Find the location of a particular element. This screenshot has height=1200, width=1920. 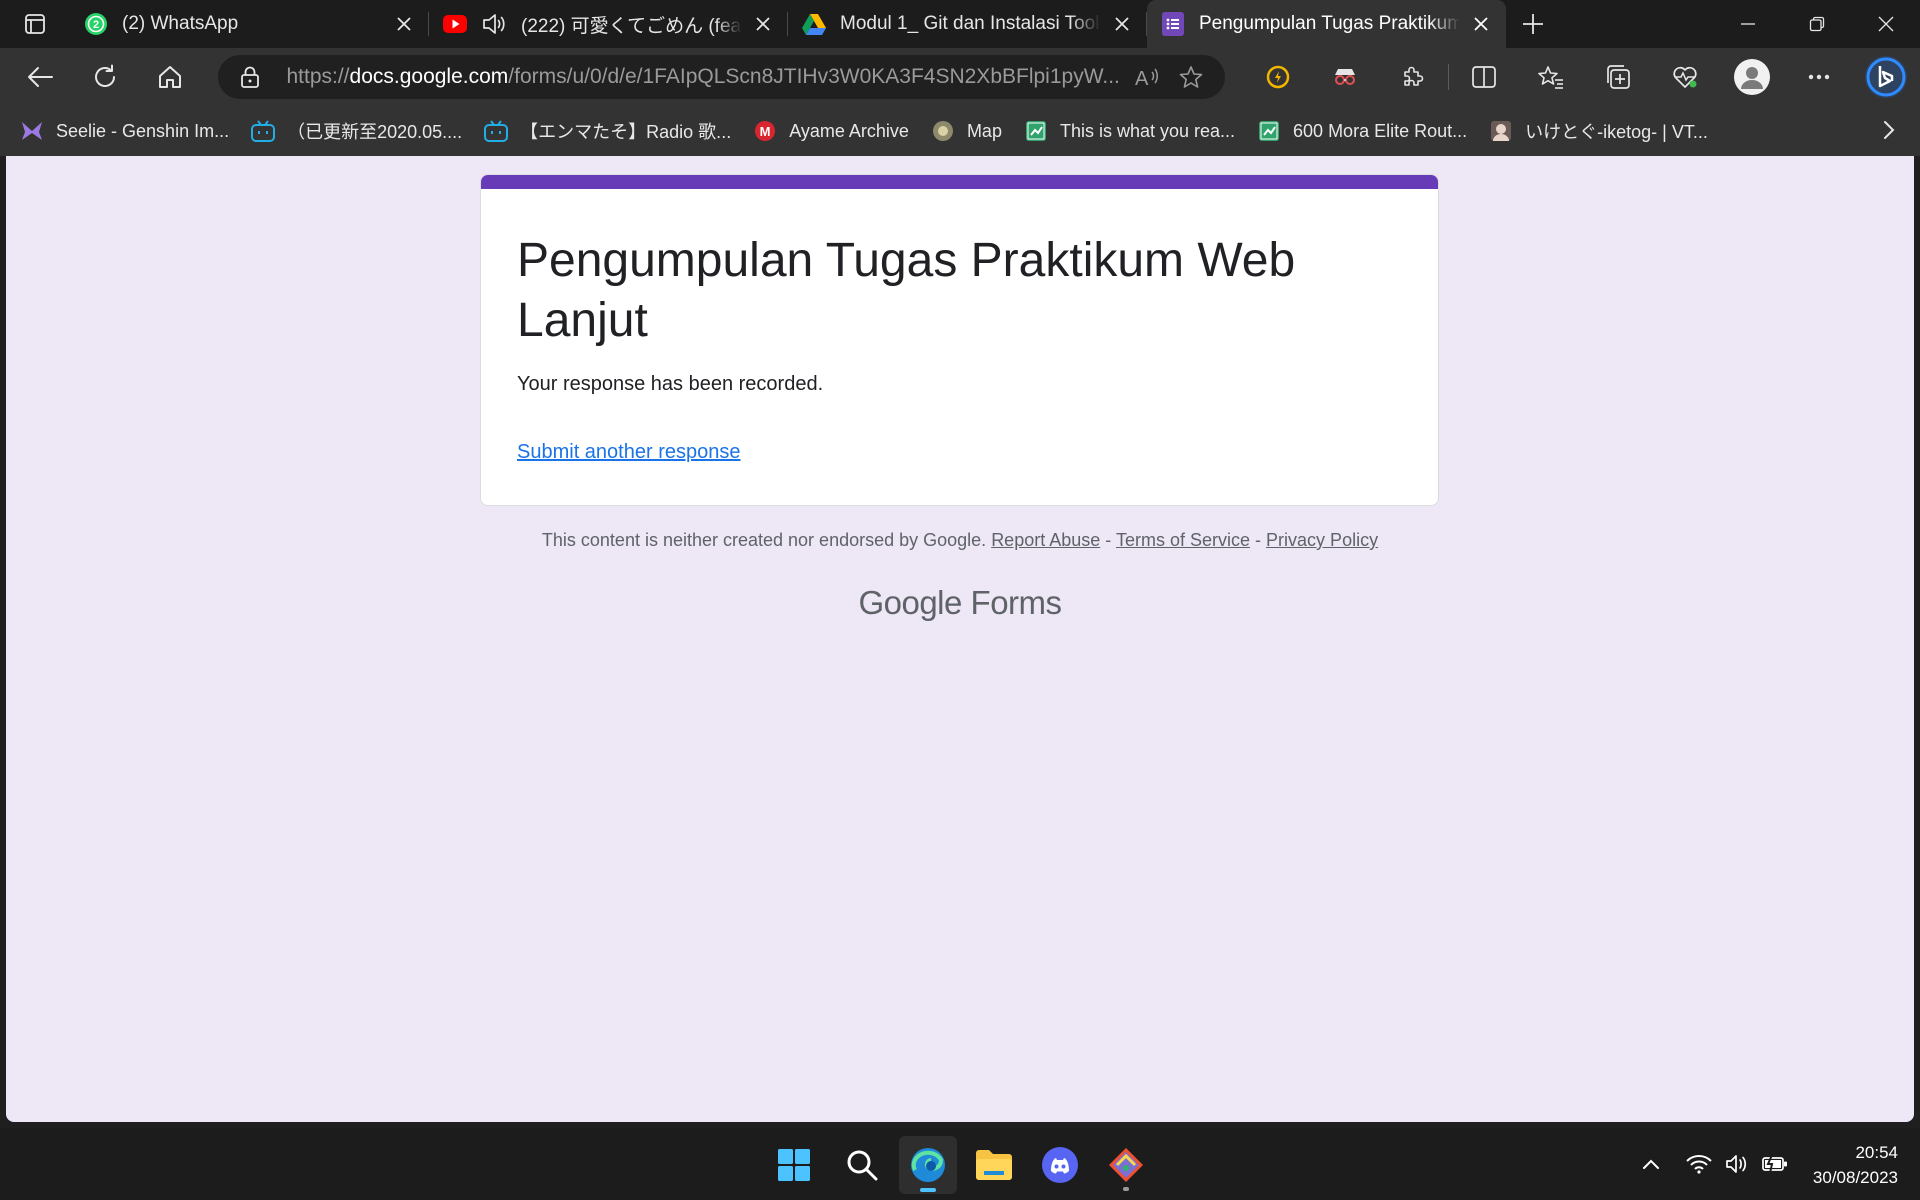

favorite-star-icon is located at coordinates (1191, 77).